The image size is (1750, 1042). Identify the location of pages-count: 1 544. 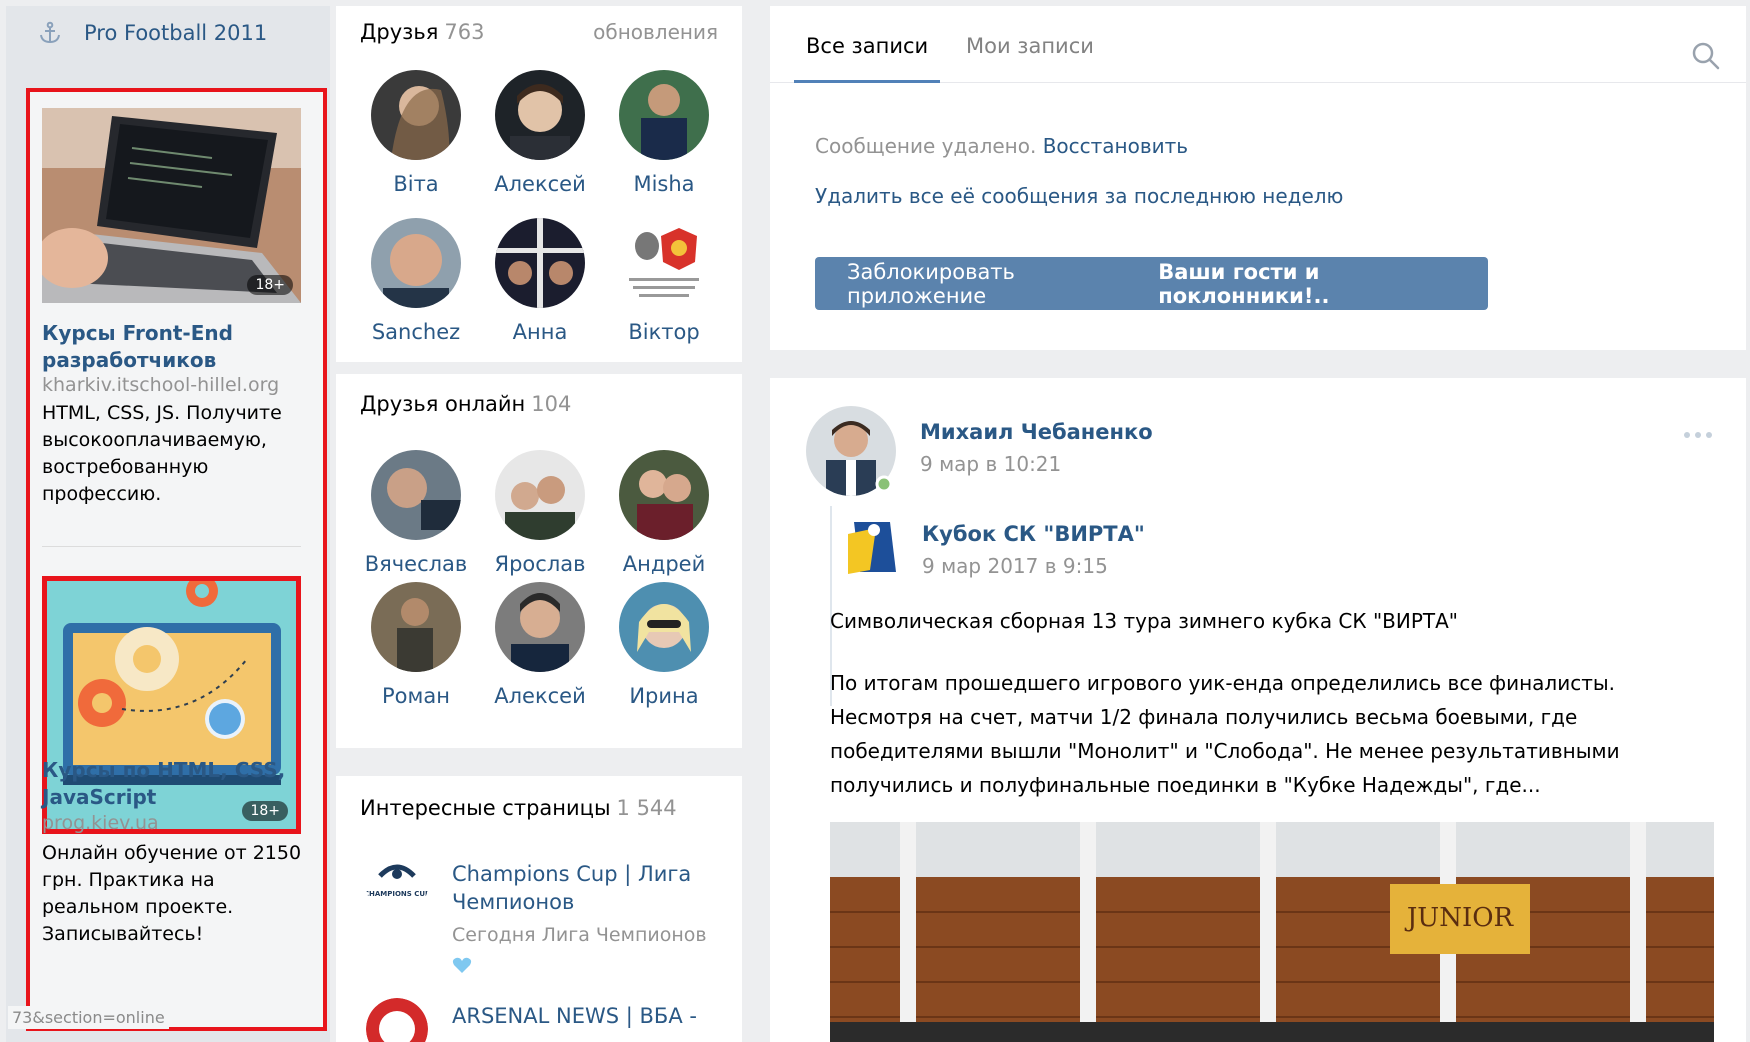
(646, 808).